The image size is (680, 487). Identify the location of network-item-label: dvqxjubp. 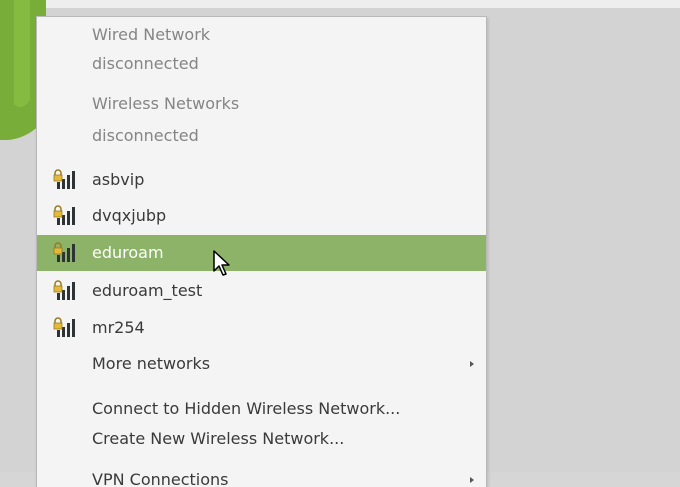
(129, 215).